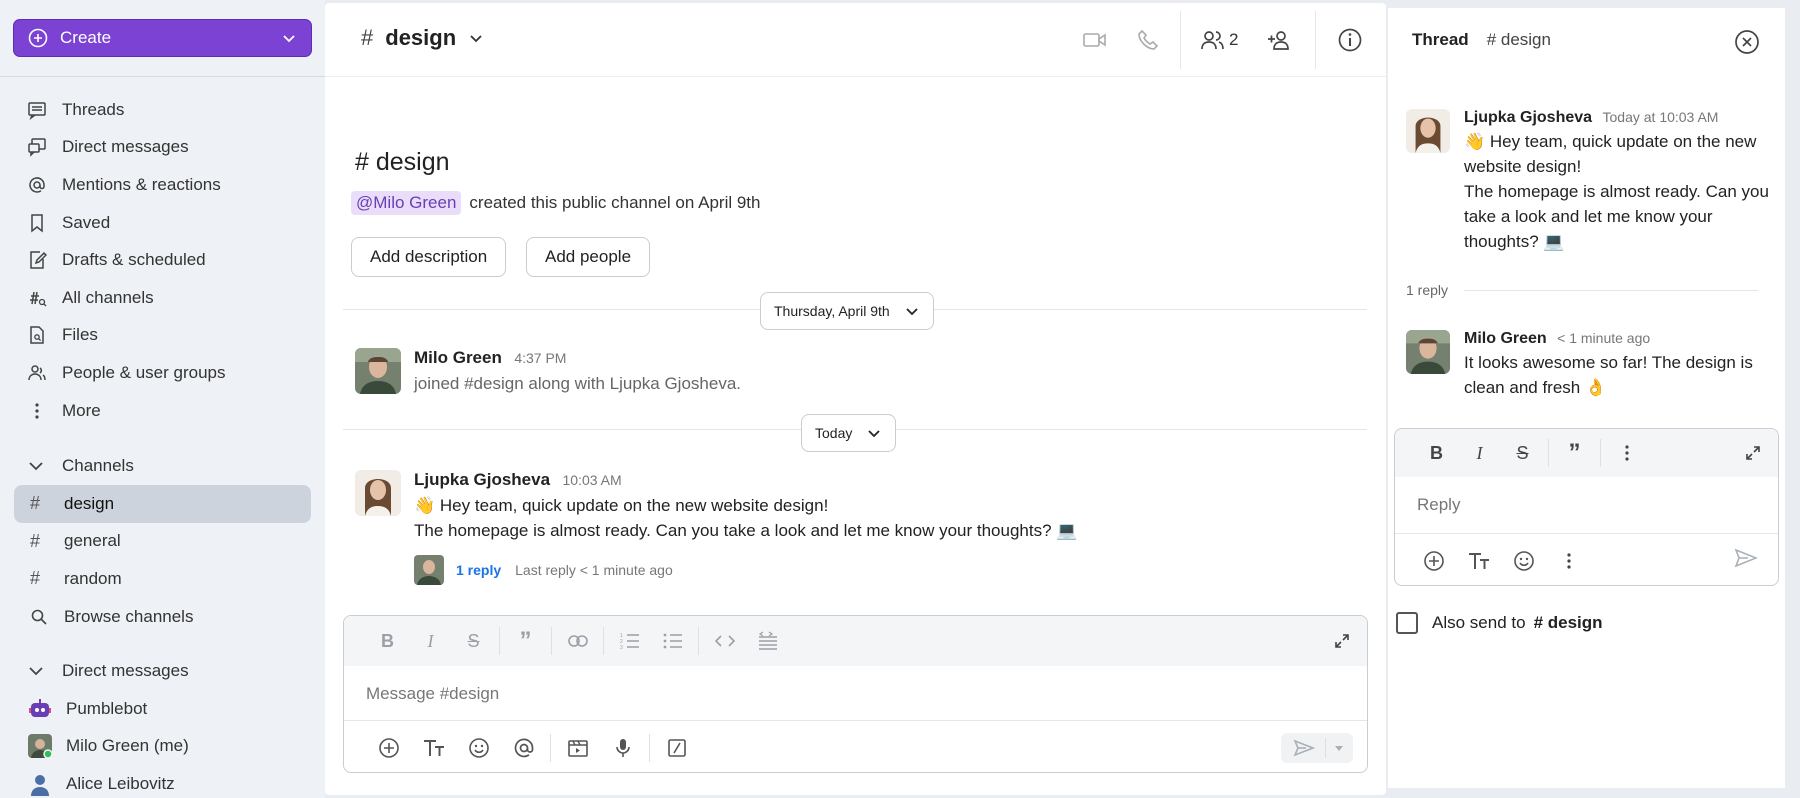  I want to click on video-call-icon, so click(1095, 40).